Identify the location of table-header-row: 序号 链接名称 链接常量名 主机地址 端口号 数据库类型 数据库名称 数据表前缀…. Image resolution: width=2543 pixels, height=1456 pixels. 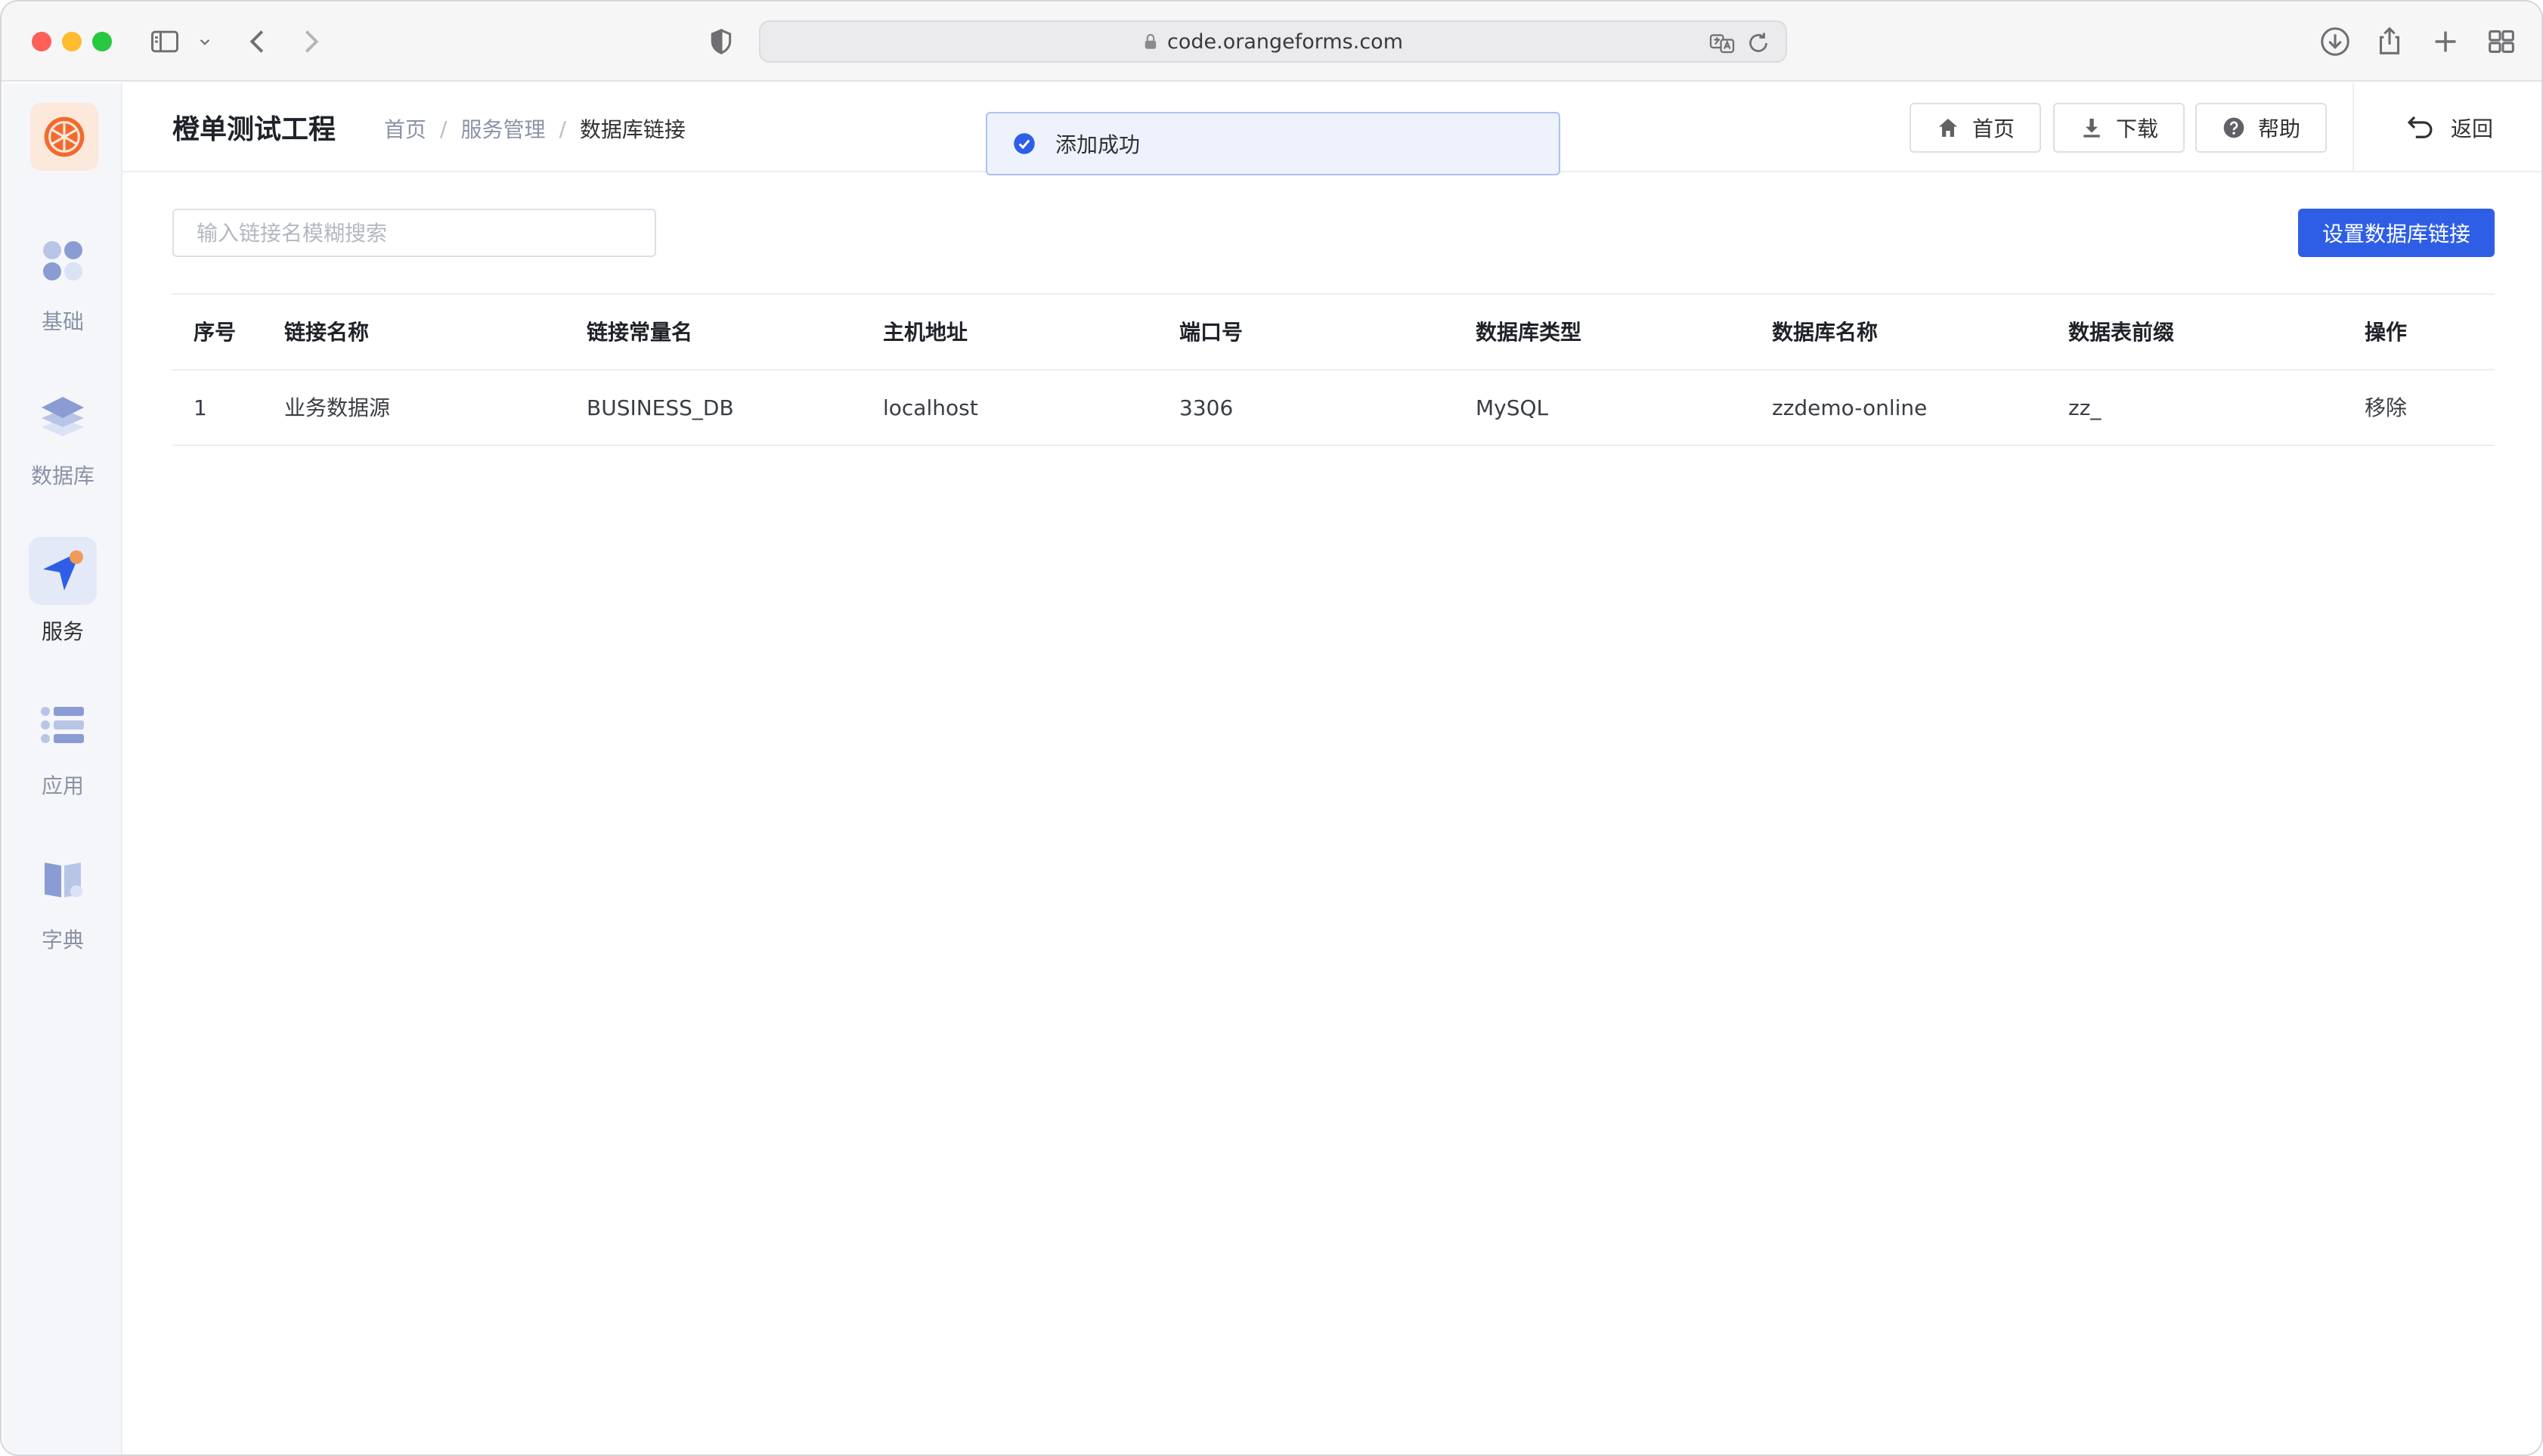
(1333, 332).